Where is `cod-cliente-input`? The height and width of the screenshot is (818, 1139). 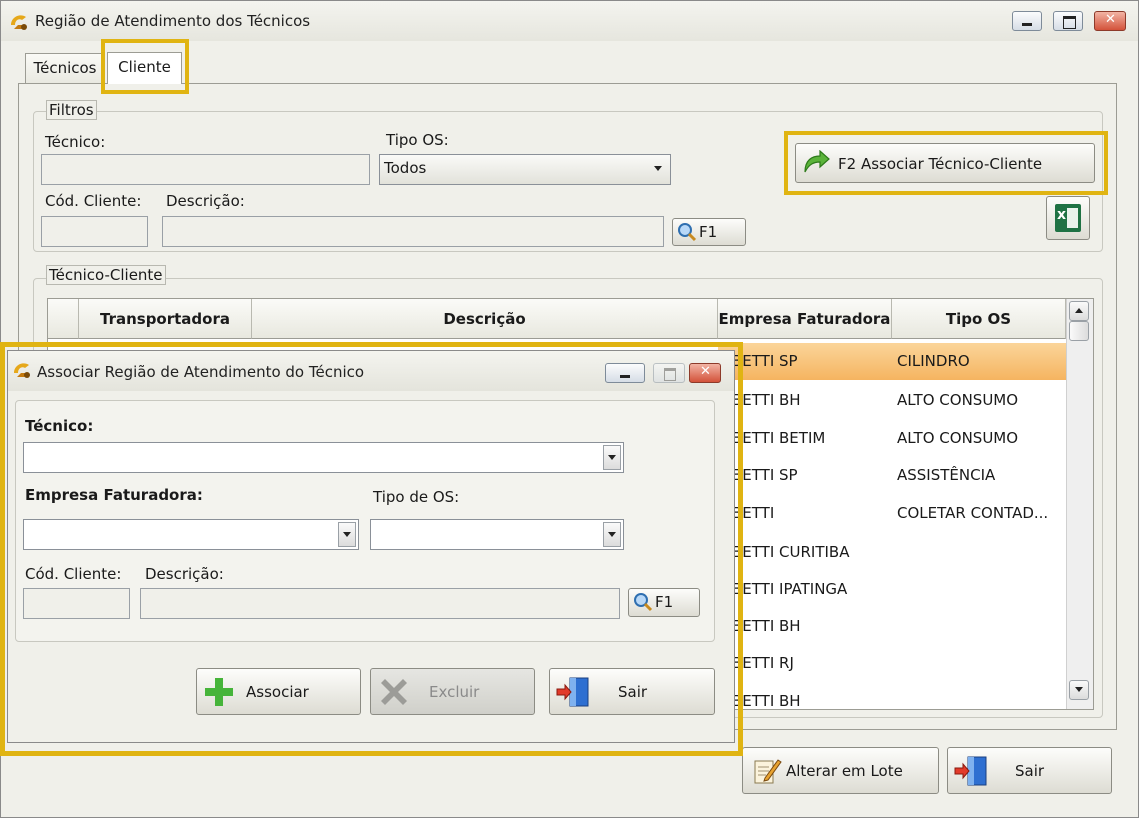
cod-cliente-input is located at coordinates (94, 231).